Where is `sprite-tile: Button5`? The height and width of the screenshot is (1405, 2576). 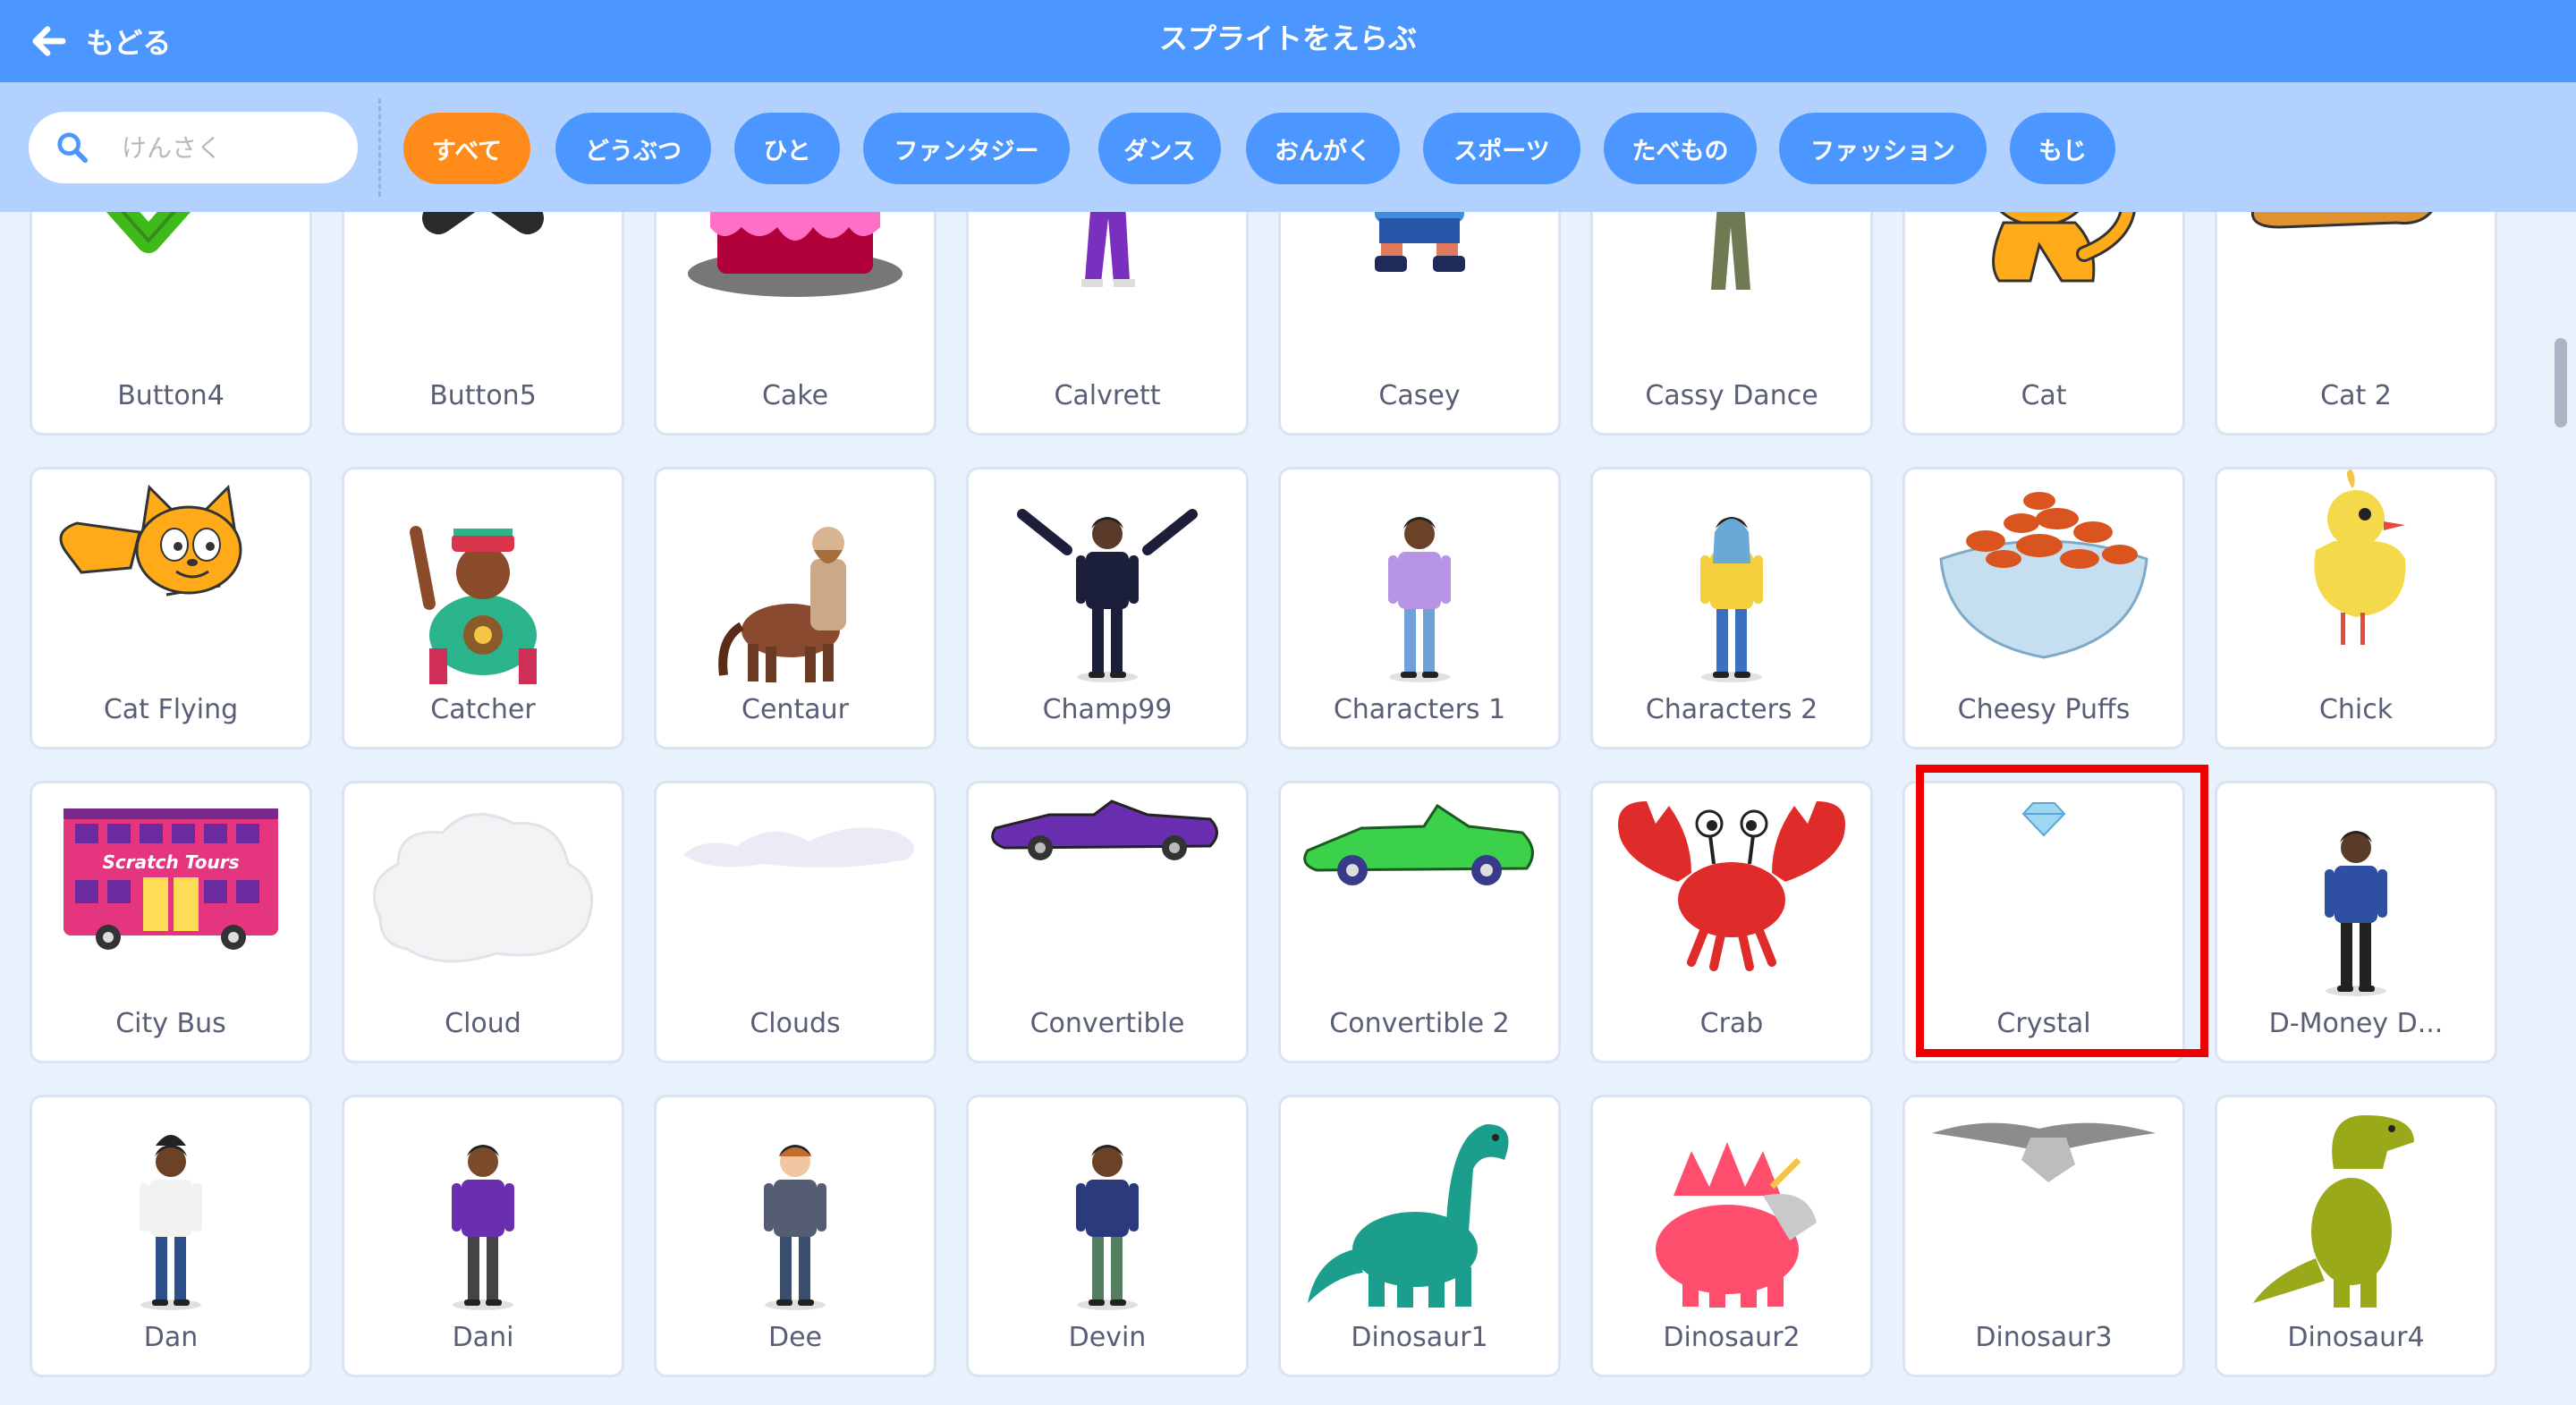
sprite-tile: Button5 is located at coordinates (483, 324).